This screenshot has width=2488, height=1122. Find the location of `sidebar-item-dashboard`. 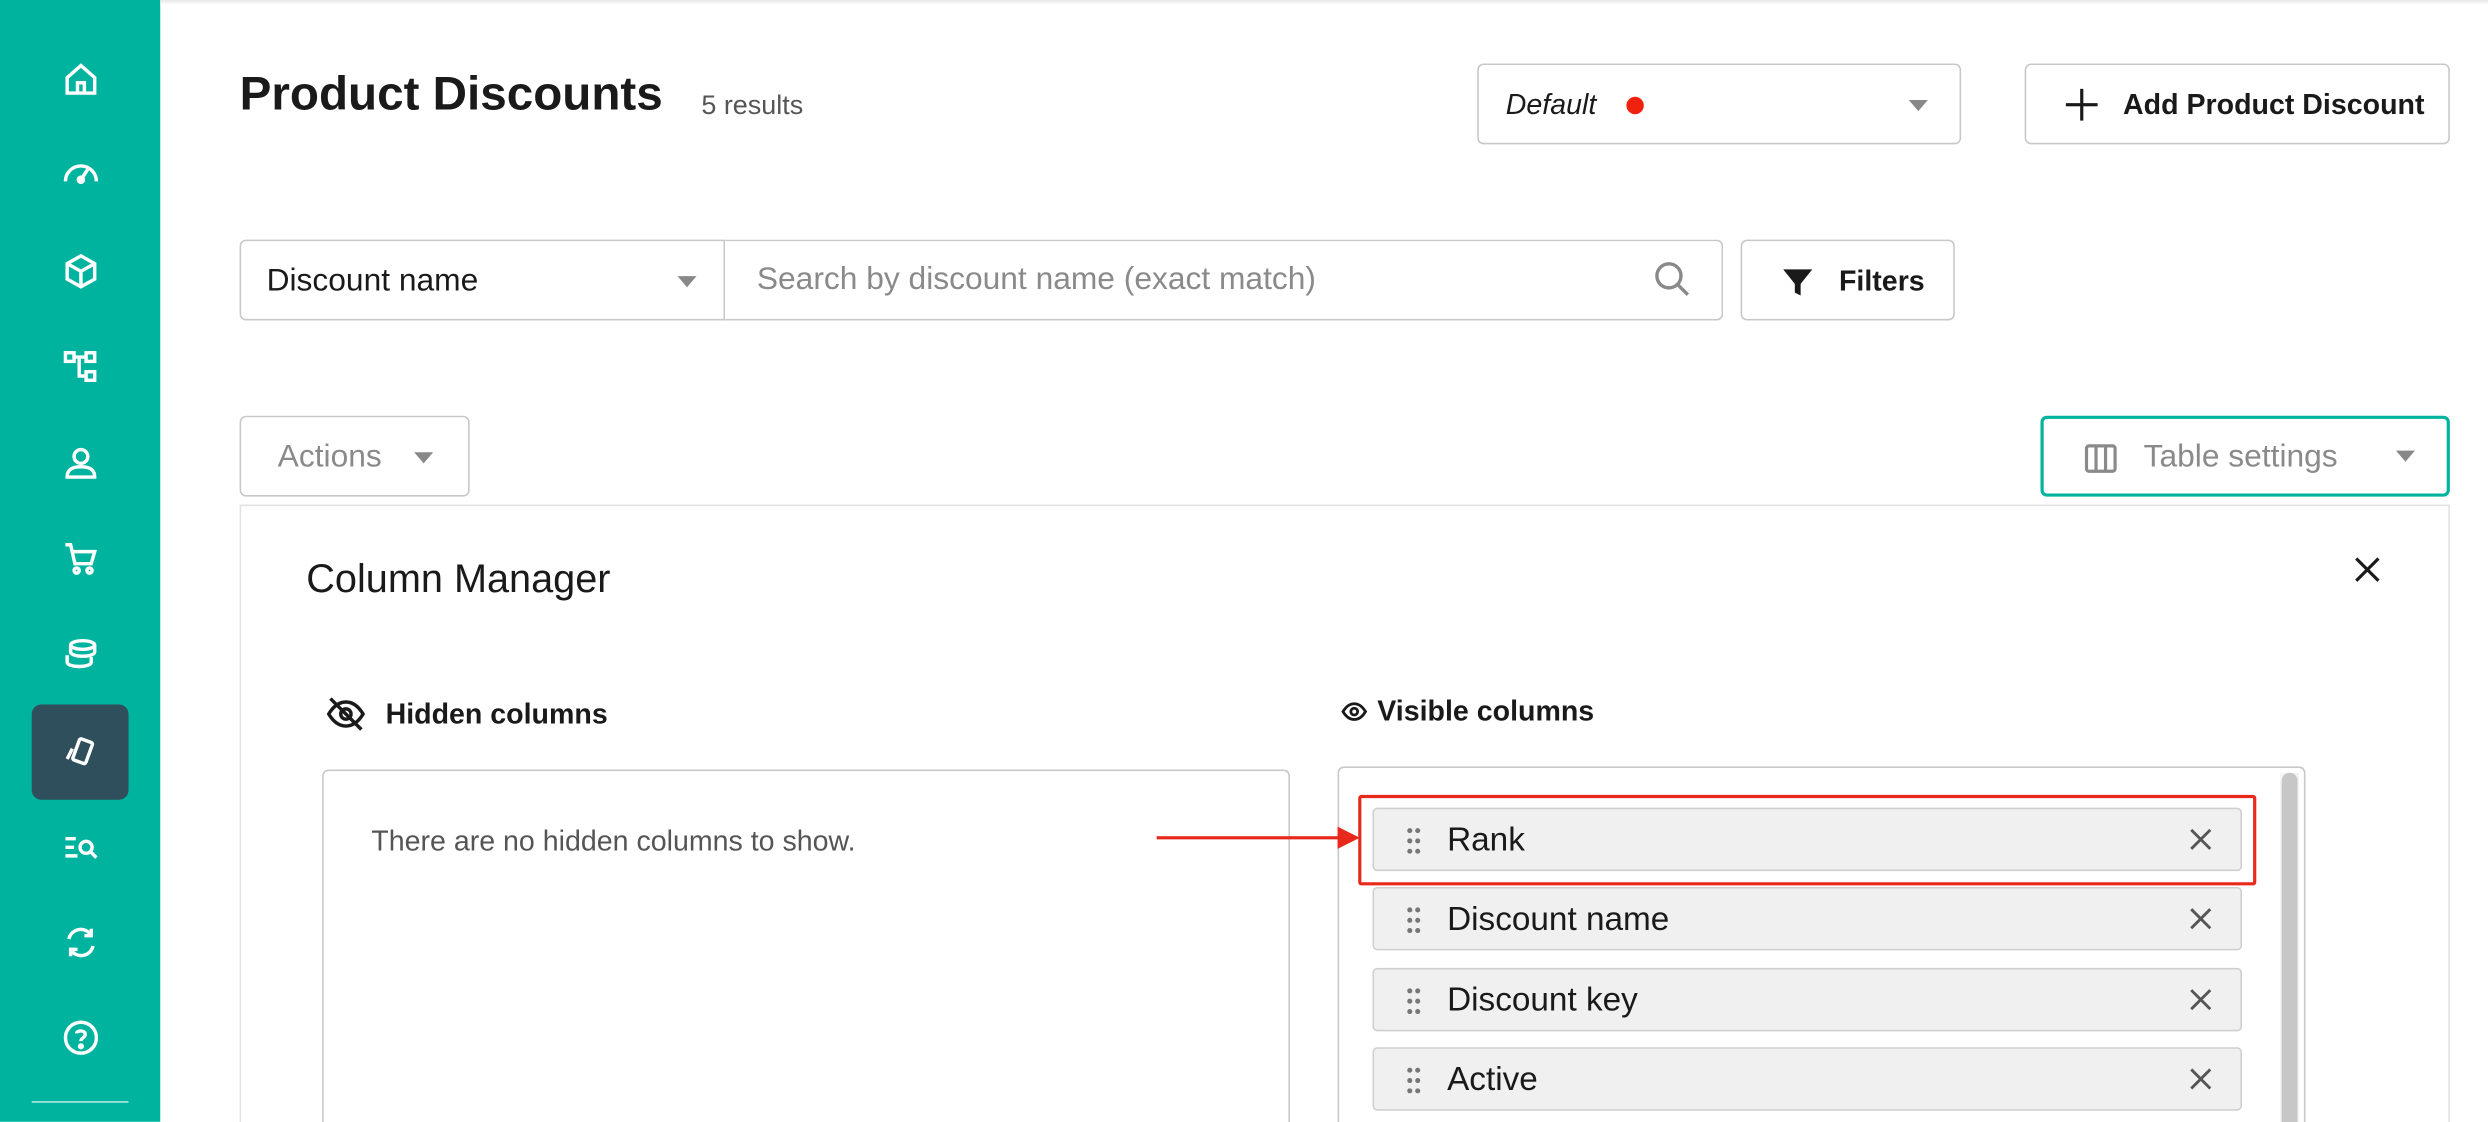

sidebar-item-dashboard is located at coordinates (80, 174).